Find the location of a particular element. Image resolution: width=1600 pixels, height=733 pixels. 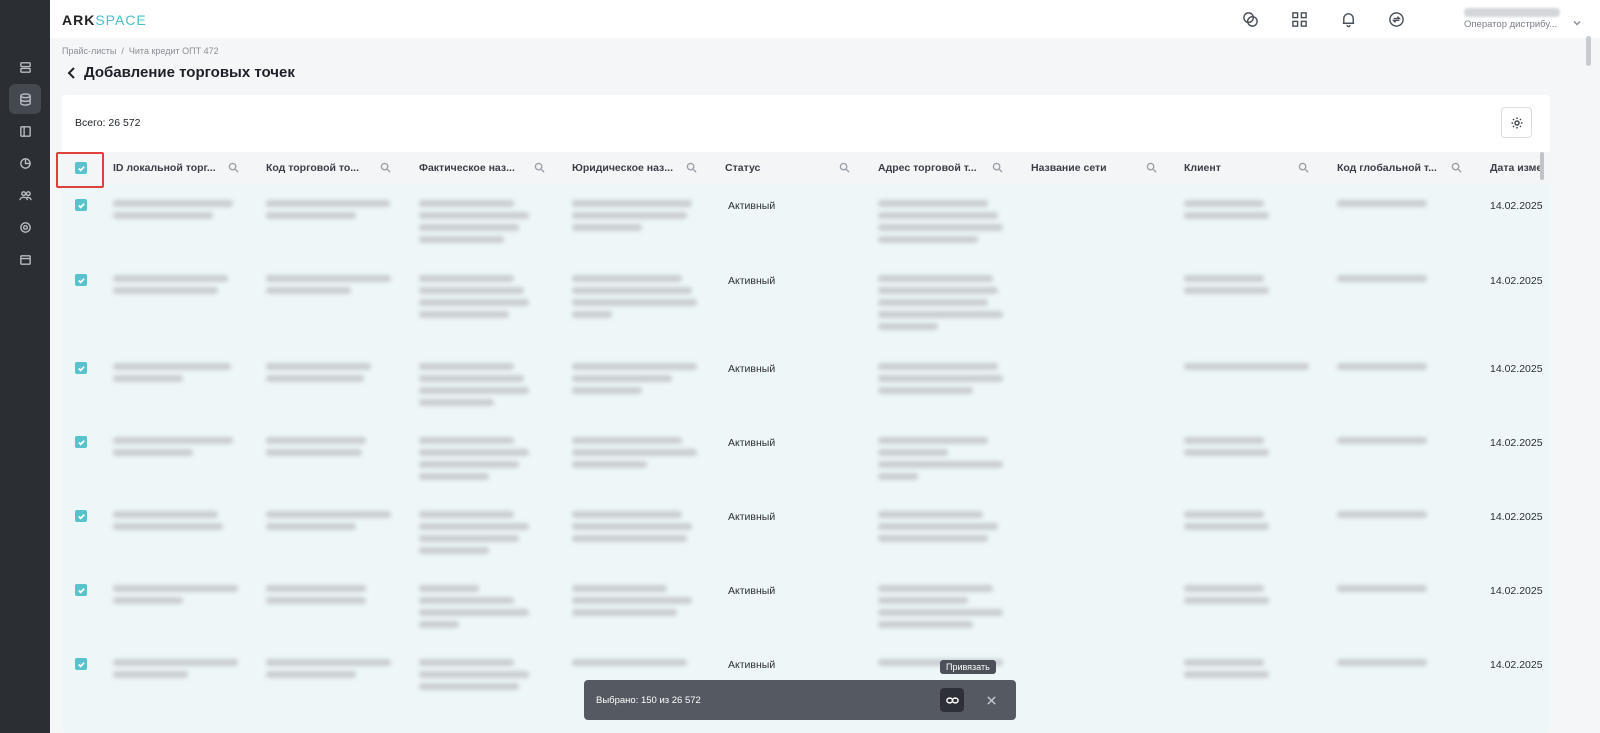

selection-count: Выбрано: 150 из 26 572 is located at coordinates (648, 700).